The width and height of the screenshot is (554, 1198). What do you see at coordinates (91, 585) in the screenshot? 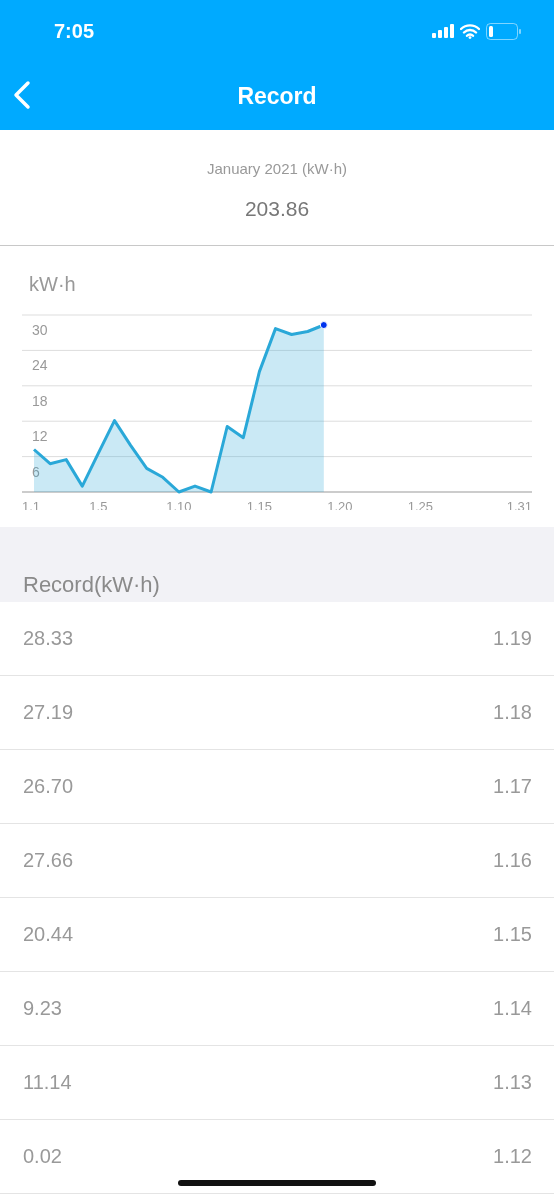
I see `section-title: Record(kW·h)` at bounding box center [91, 585].